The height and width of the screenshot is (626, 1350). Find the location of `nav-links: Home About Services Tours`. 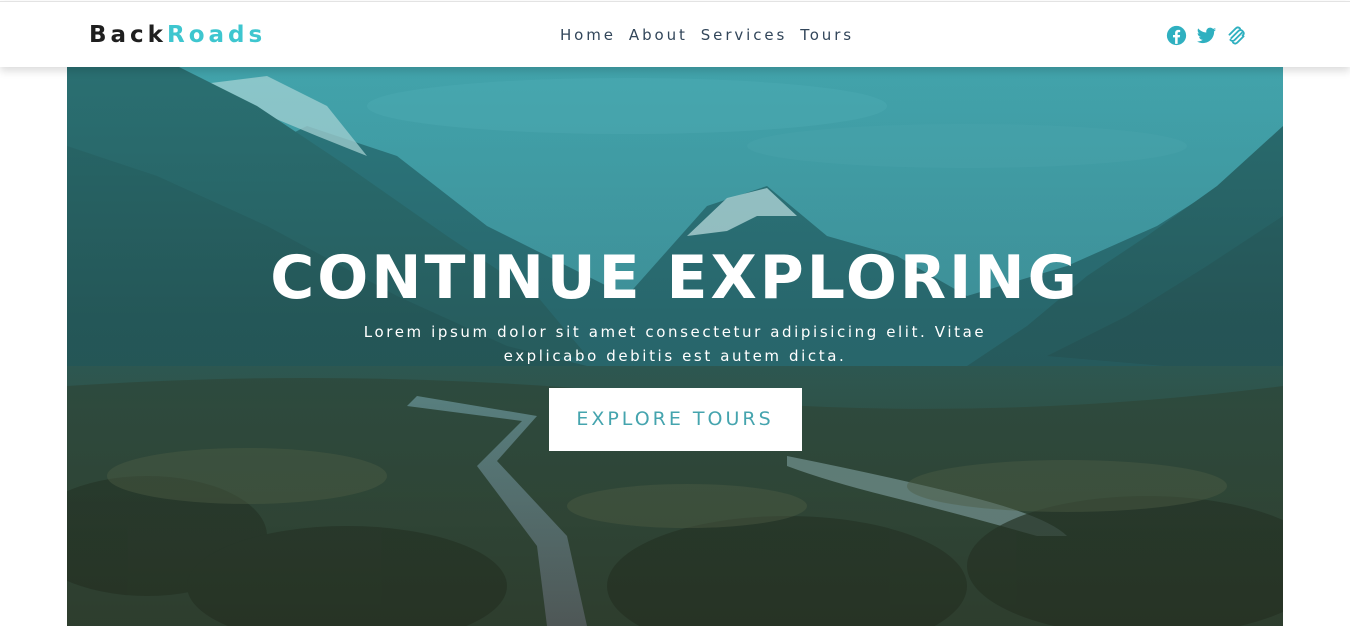

nav-links: Home About Services Tours is located at coordinates (707, 35).